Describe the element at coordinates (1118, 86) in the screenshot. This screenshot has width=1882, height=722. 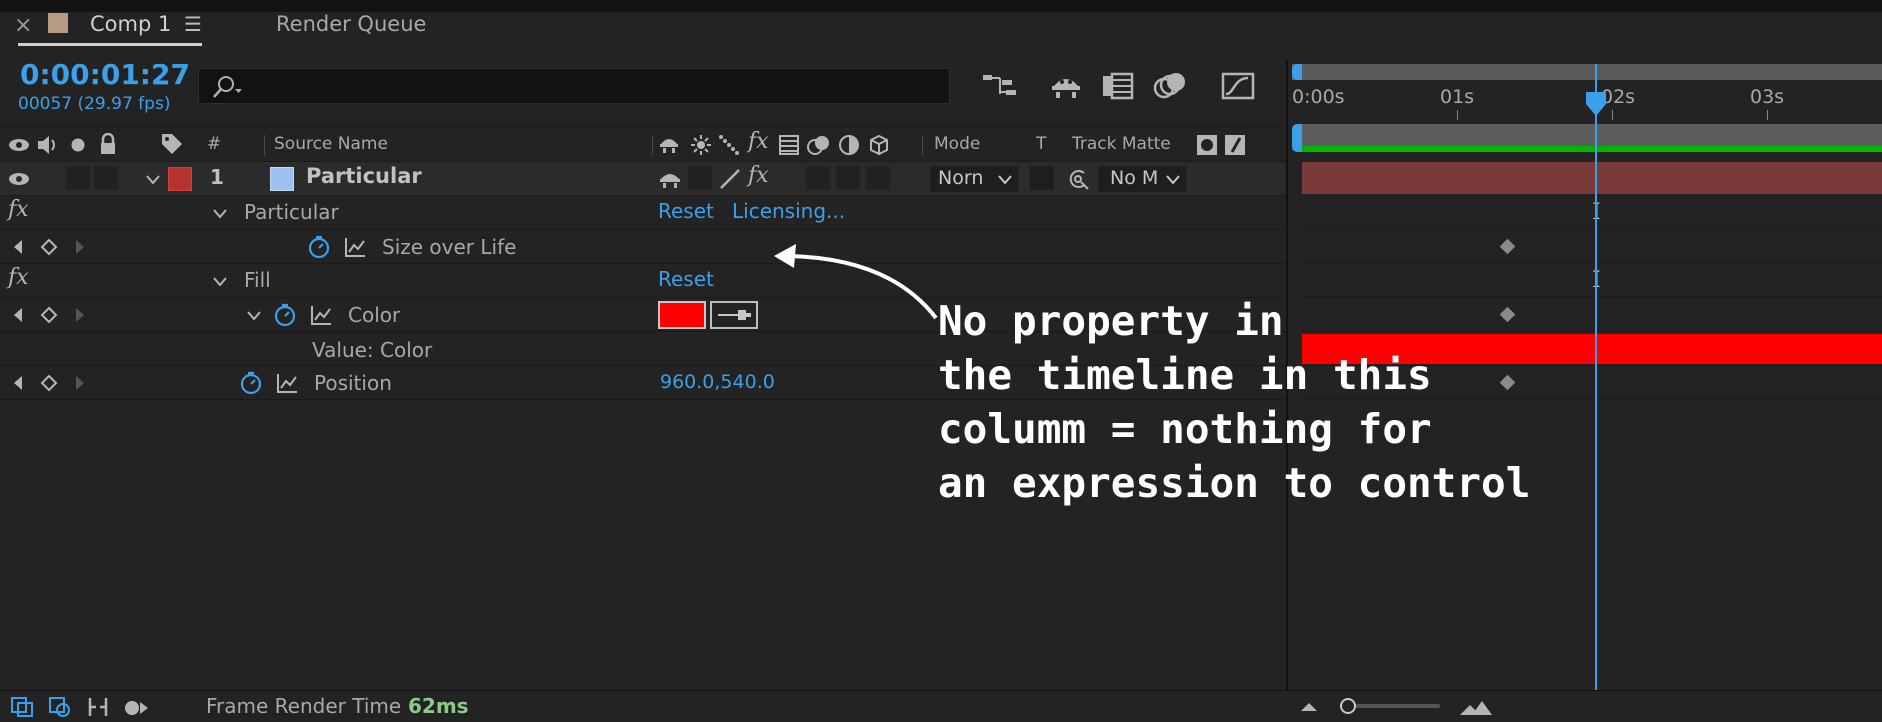
I see `frame-blending-icon` at that location.